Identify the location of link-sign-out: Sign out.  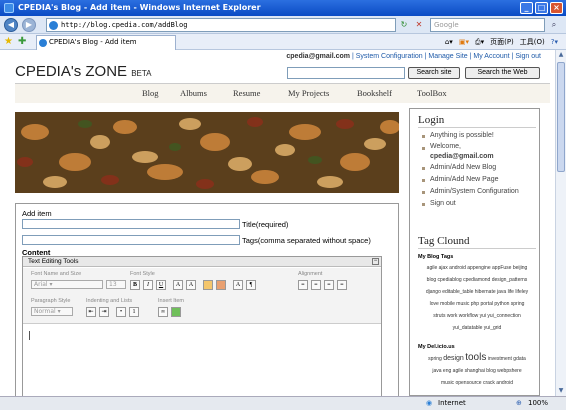
(528, 56).